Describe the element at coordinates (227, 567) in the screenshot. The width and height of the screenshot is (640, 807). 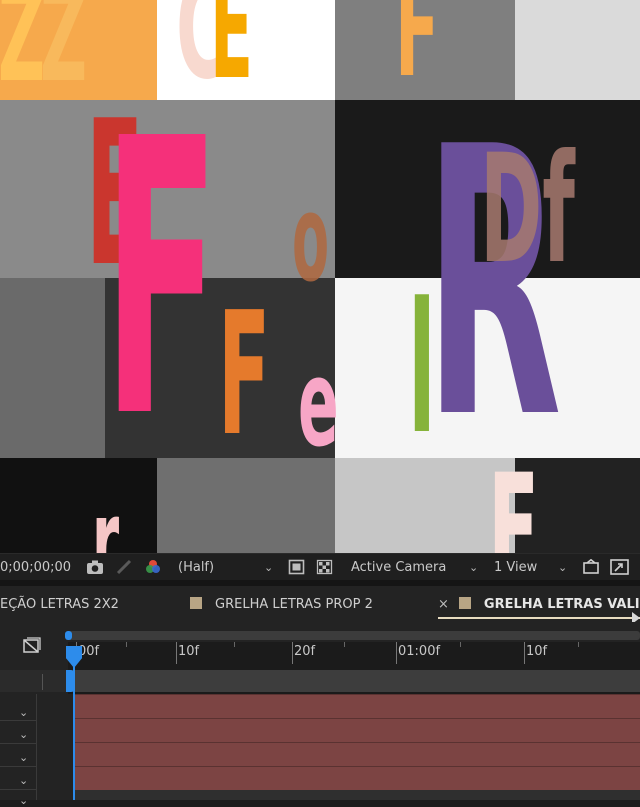
I see `resolution-dropdown: (Half) ⌄` at that location.